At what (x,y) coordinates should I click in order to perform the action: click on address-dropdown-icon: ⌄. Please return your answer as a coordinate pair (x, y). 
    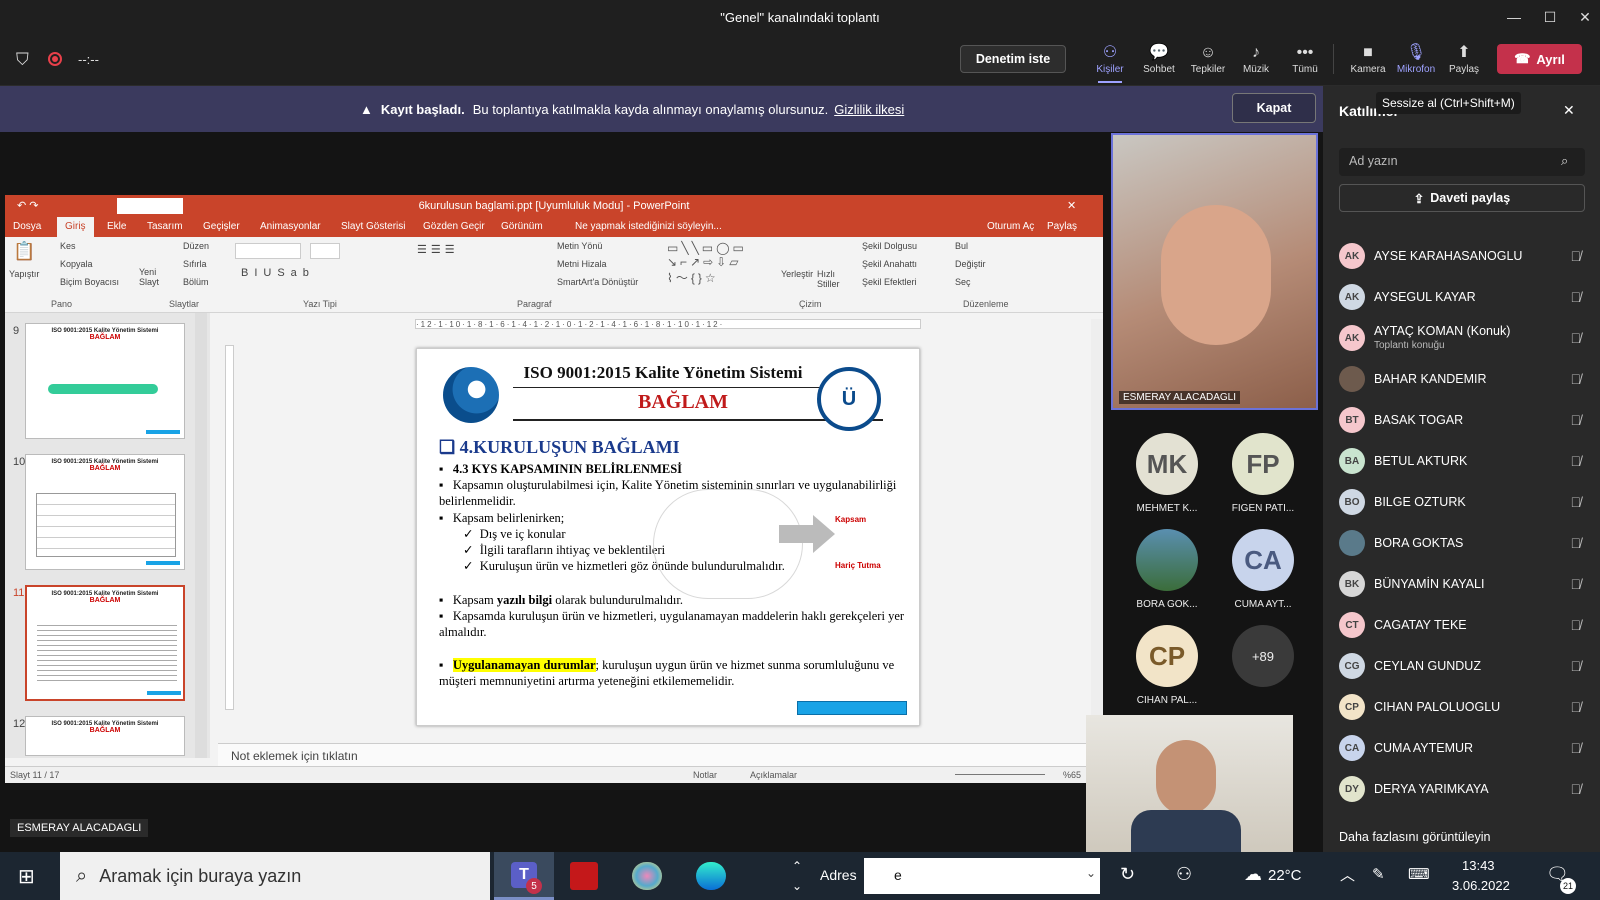
    Looking at the image, I should click on (1091, 873).